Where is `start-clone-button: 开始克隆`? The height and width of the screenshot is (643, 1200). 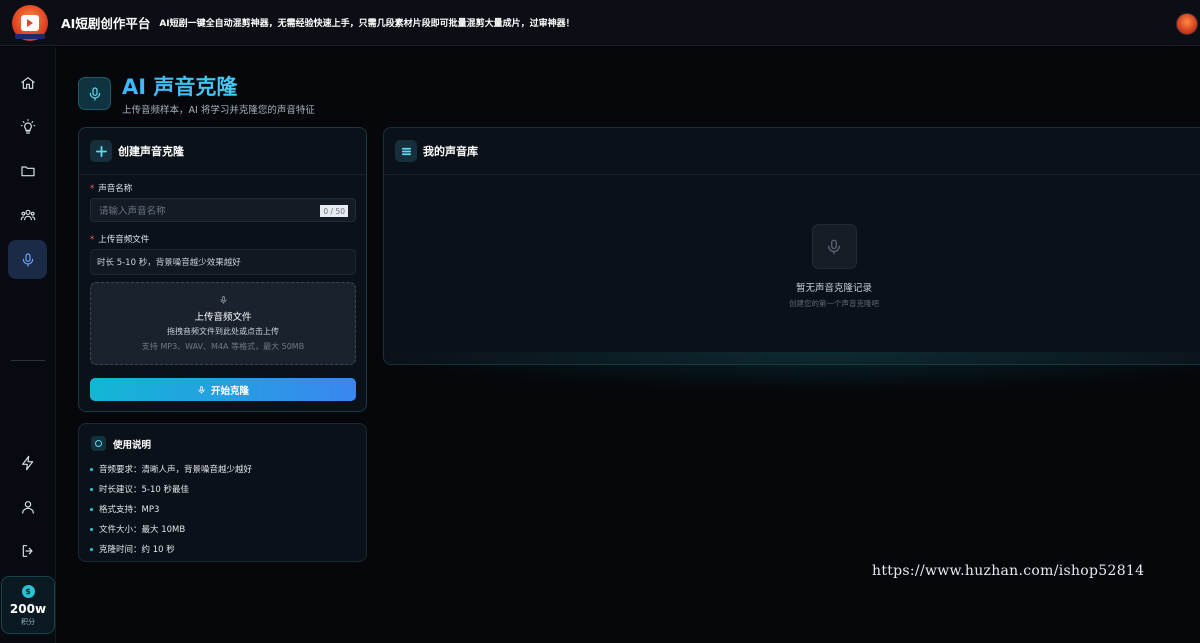 start-clone-button: 开始克隆 is located at coordinates (223, 389).